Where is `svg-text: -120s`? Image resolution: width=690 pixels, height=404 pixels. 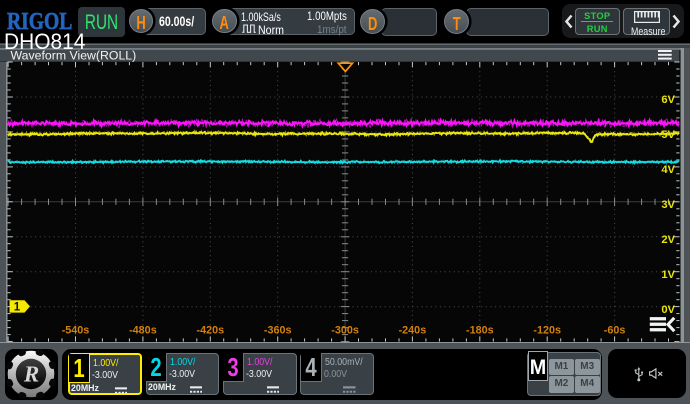 svg-text: -120s is located at coordinates (547, 331).